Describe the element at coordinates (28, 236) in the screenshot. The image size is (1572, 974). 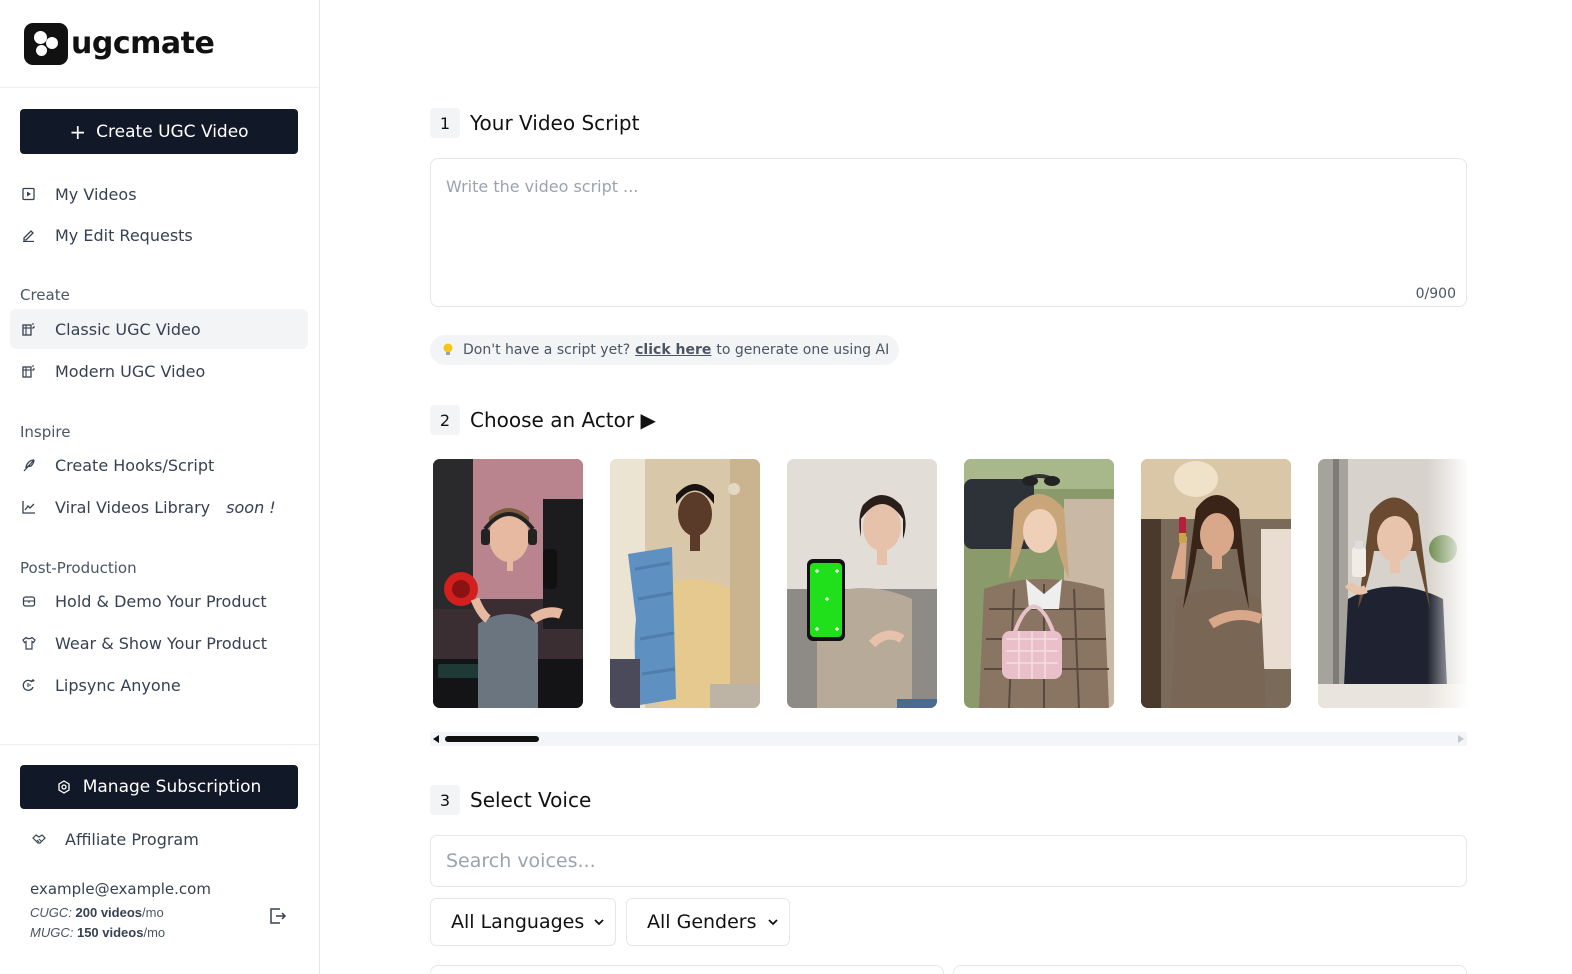
I see `pencil-icon` at that location.